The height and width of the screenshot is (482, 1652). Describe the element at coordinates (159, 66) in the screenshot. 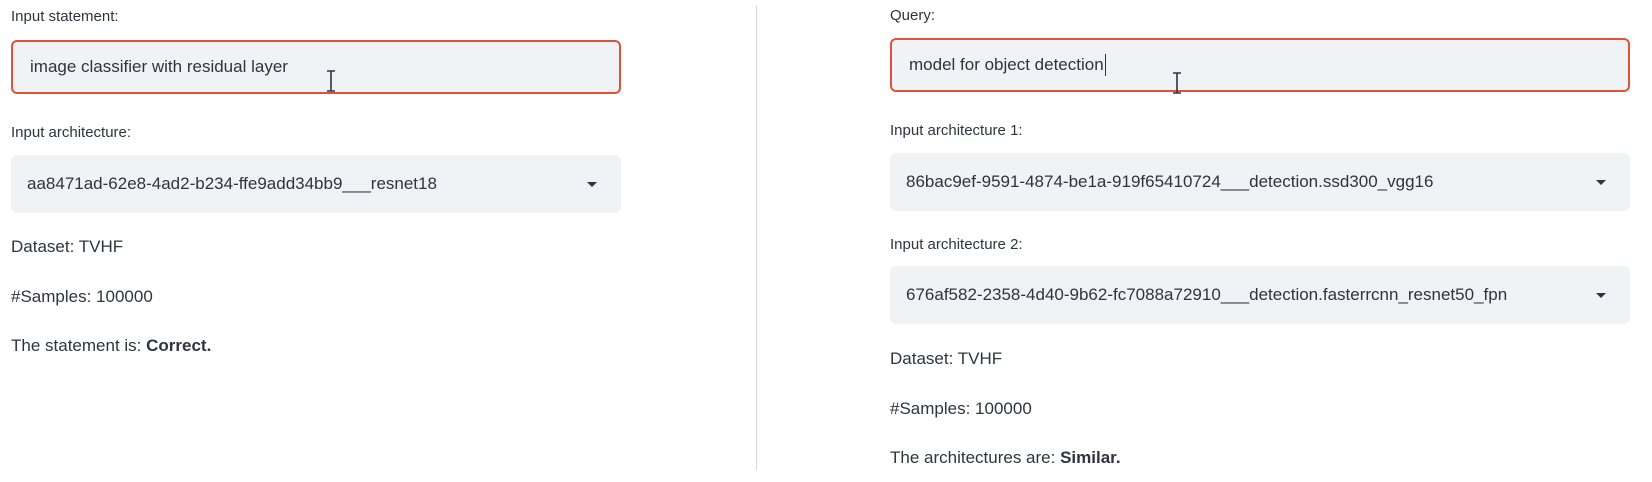

I see `statement-input-value: image classifier with residual layer` at that location.